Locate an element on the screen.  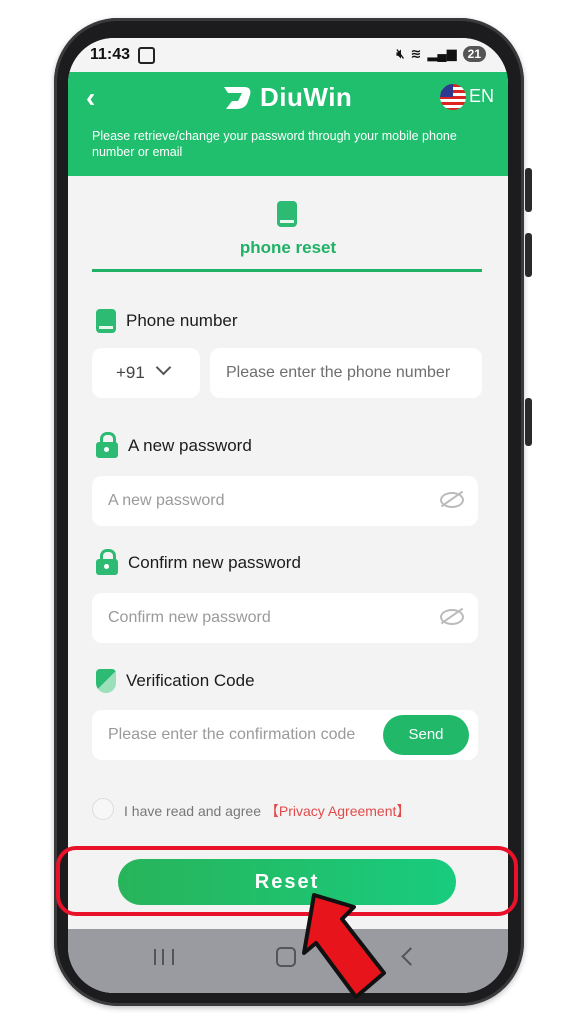
us-flag-icon is located at coordinates (453, 97).